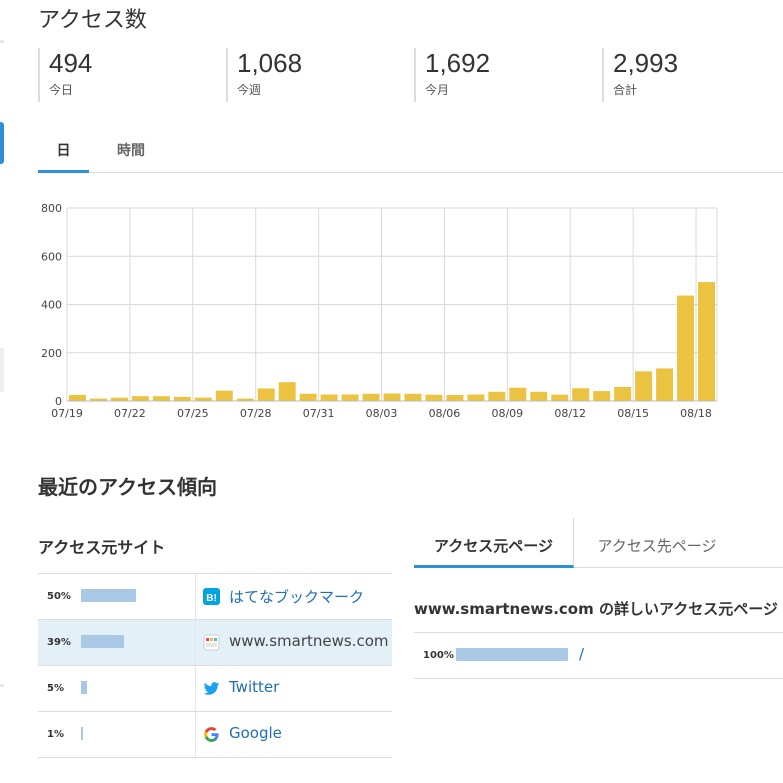 The height and width of the screenshot is (783, 783). I want to click on source-row: 5% Twitter, so click(215, 689).